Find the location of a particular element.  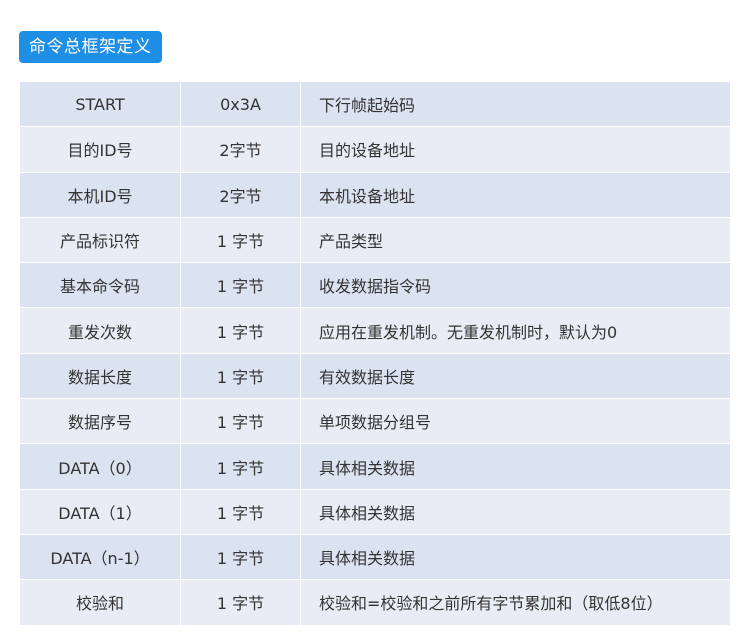

field-cell: DATA（1） is located at coordinates (100, 511).